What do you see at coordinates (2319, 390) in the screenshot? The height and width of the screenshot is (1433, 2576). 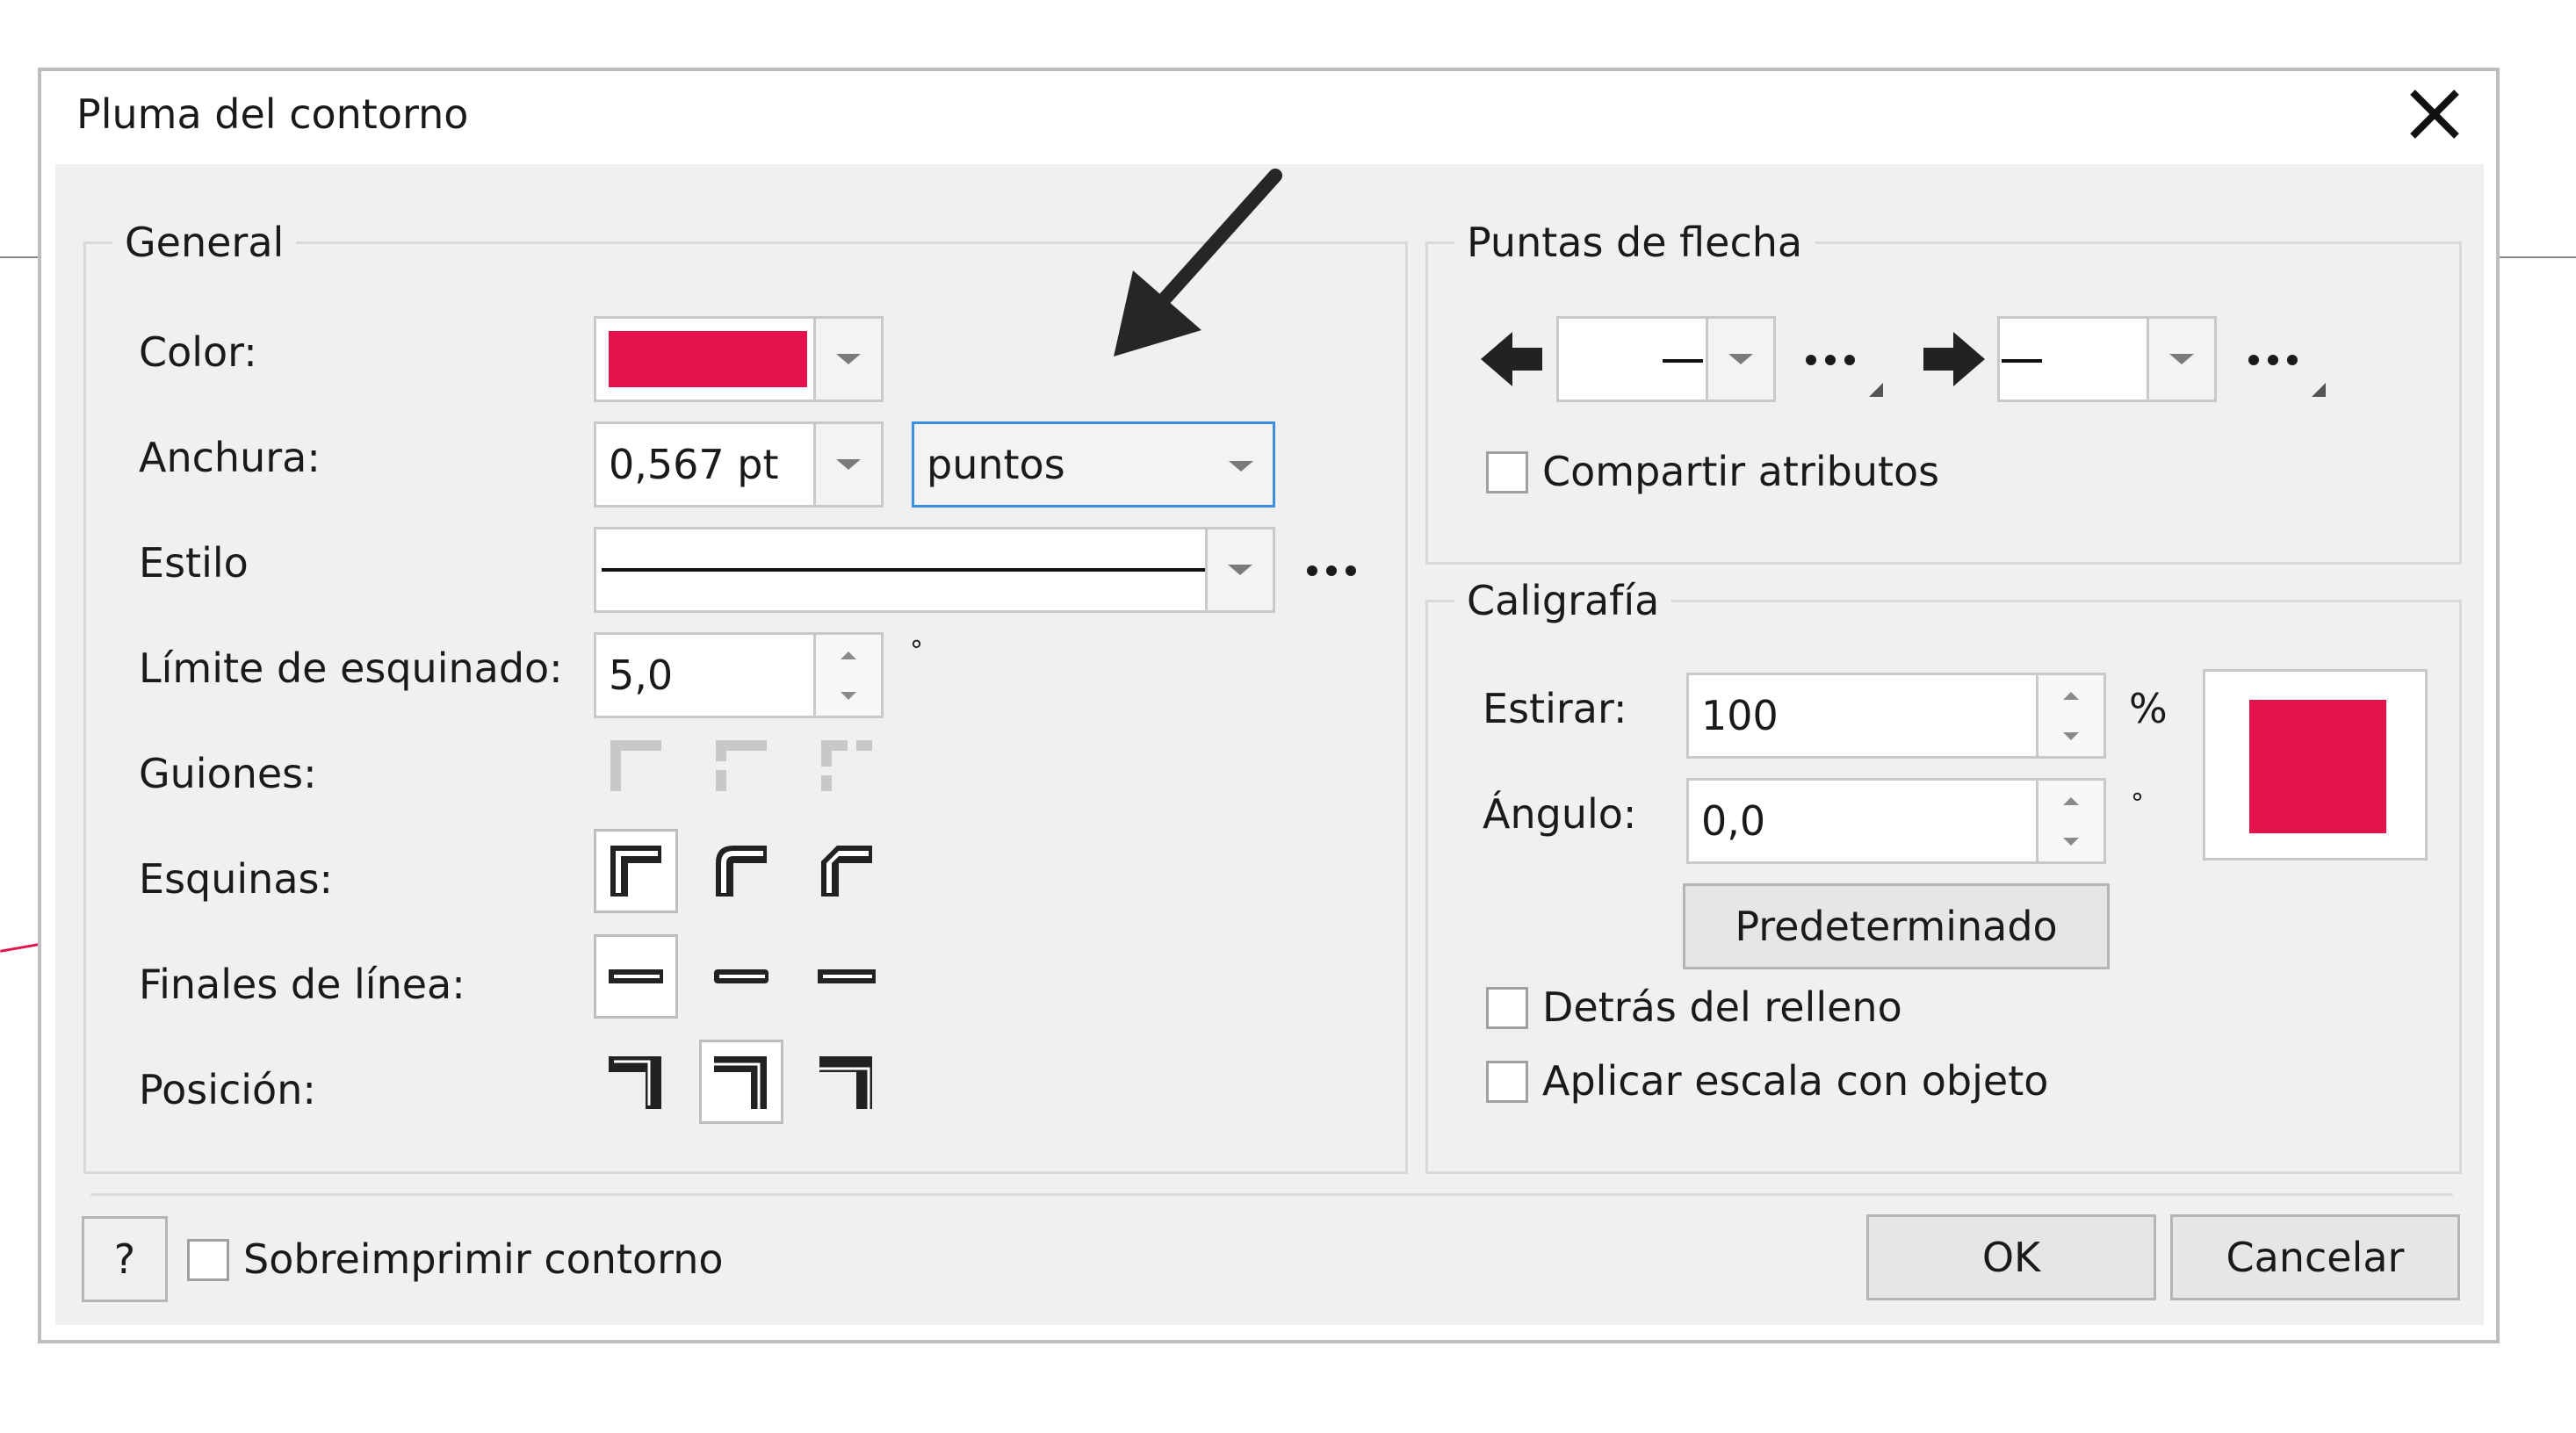 I see `end-arrow-corner-icon` at bounding box center [2319, 390].